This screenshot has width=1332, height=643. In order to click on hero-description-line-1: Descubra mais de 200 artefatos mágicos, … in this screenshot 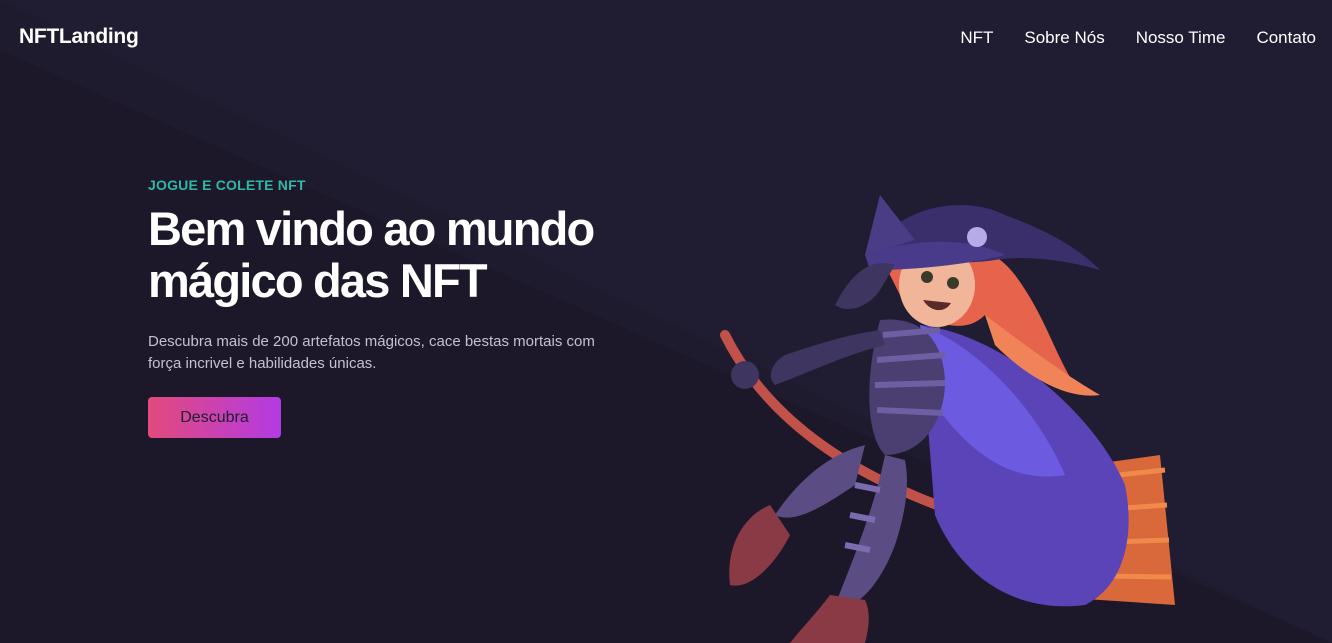, I will do `click(371, 341)`.